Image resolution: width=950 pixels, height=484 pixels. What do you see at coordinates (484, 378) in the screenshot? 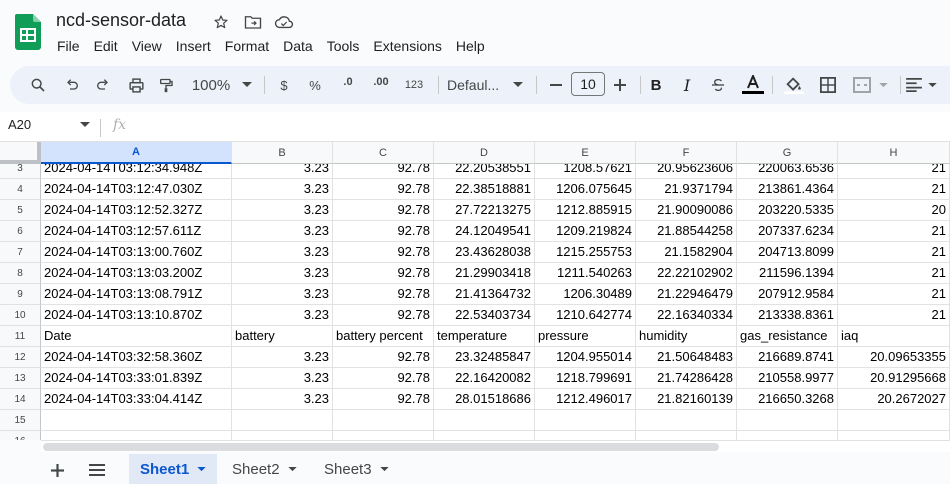
I see `cell: 22.16420082` at bounding box center [484, 378].